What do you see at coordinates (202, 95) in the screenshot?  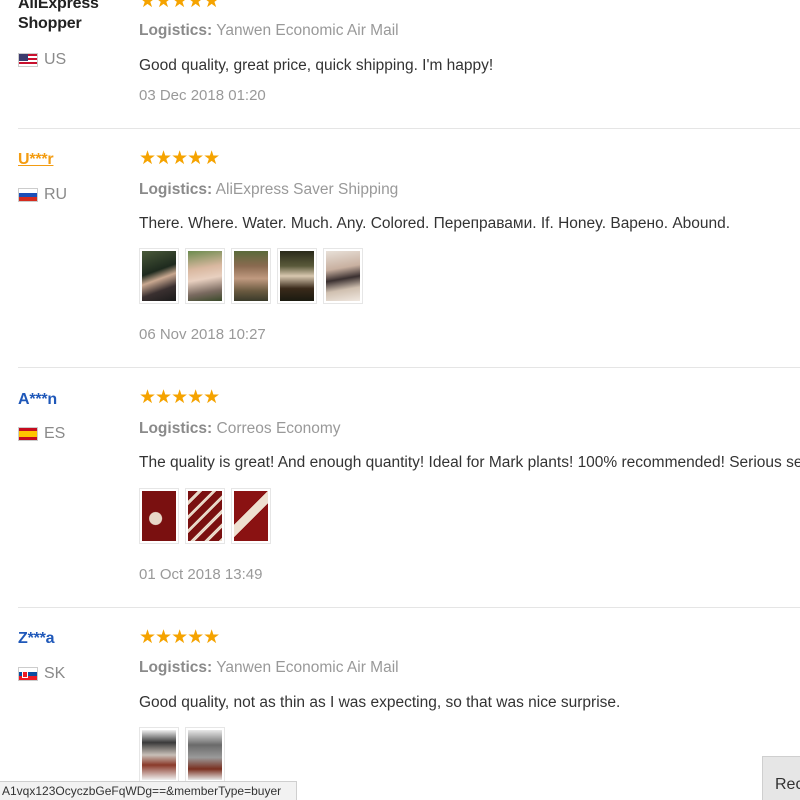 I see `review-date: 03 Dec 2018 01:20` at bounding box center [202, 95].